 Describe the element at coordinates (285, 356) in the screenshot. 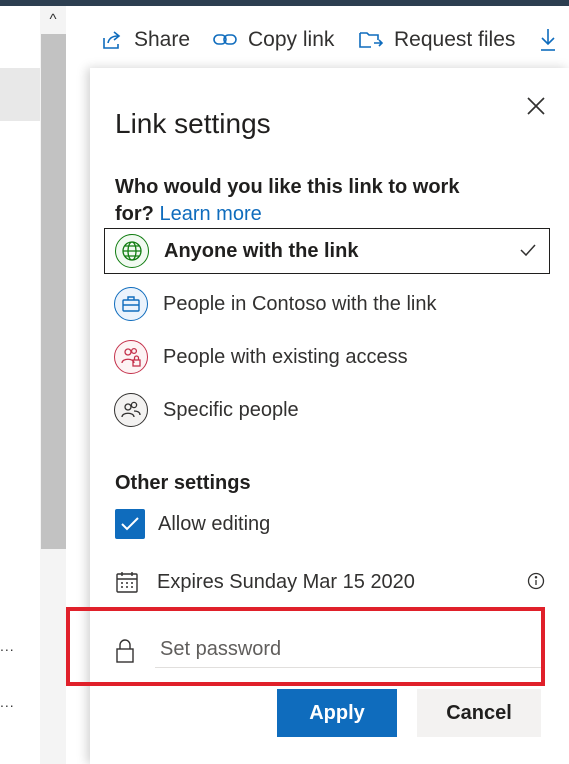

I see `option-label: People with existing access` at that location.